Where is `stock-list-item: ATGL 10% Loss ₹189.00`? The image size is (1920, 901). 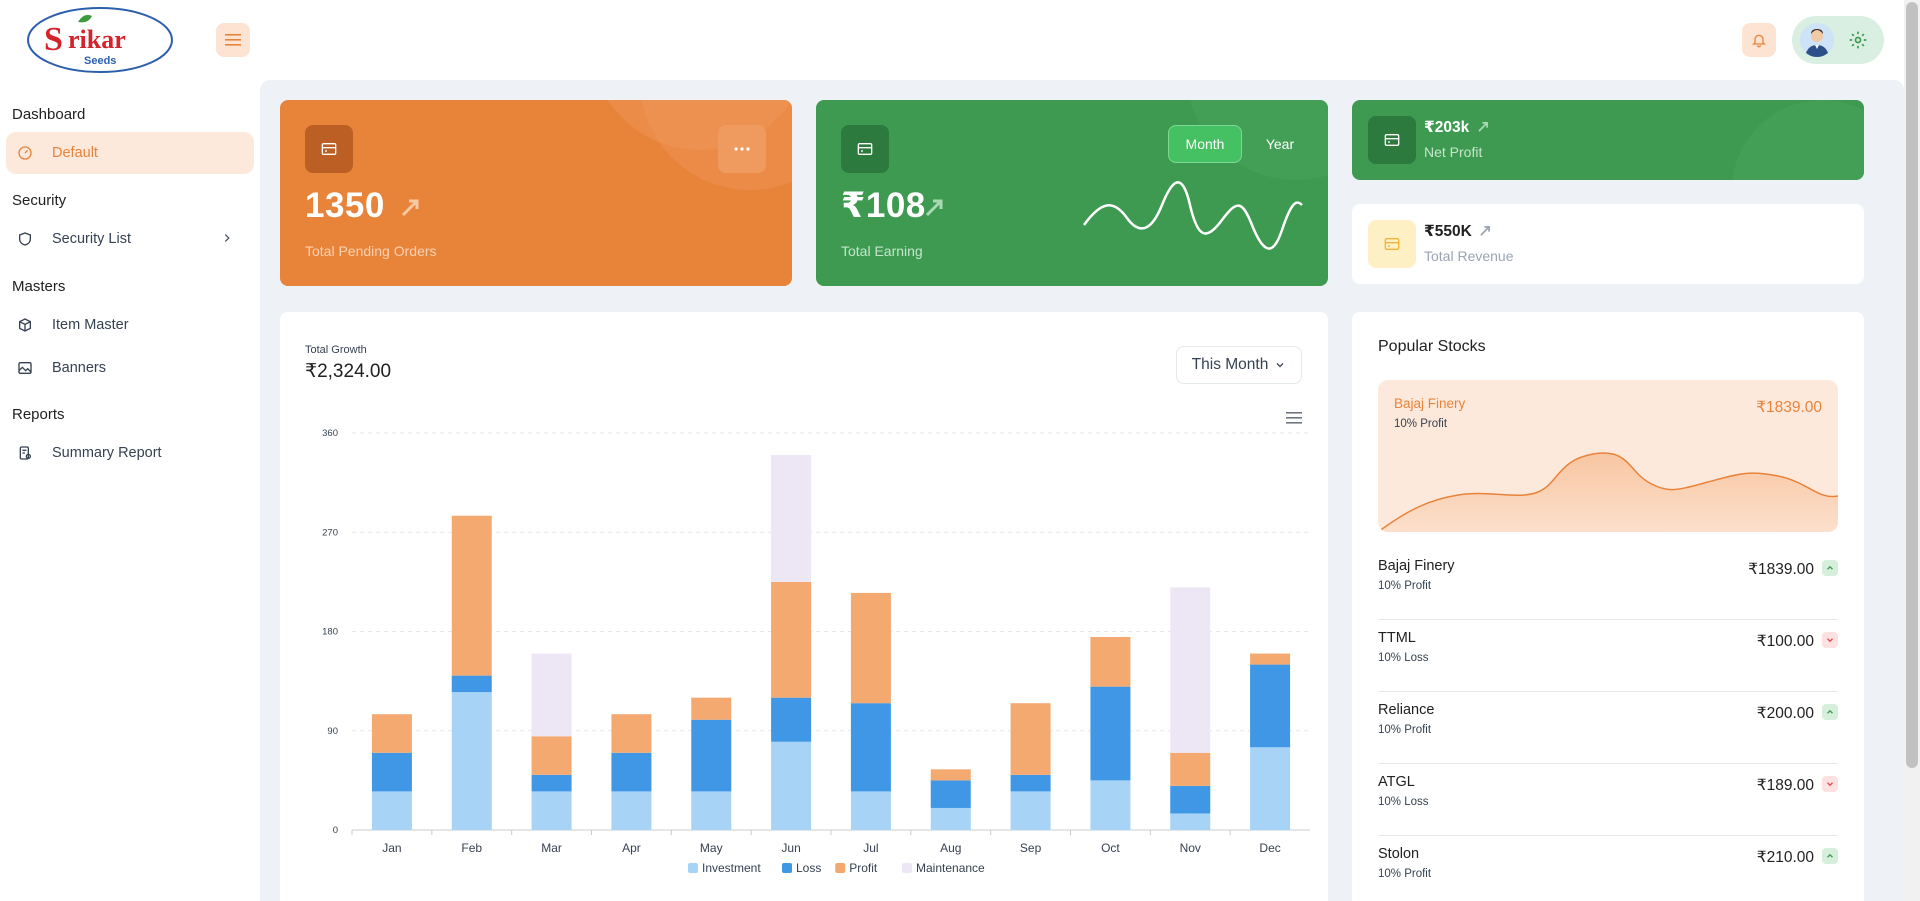 stock-list-item: ATGL 10% Loss ₹189.00 is located at coordinates (1608, 800).